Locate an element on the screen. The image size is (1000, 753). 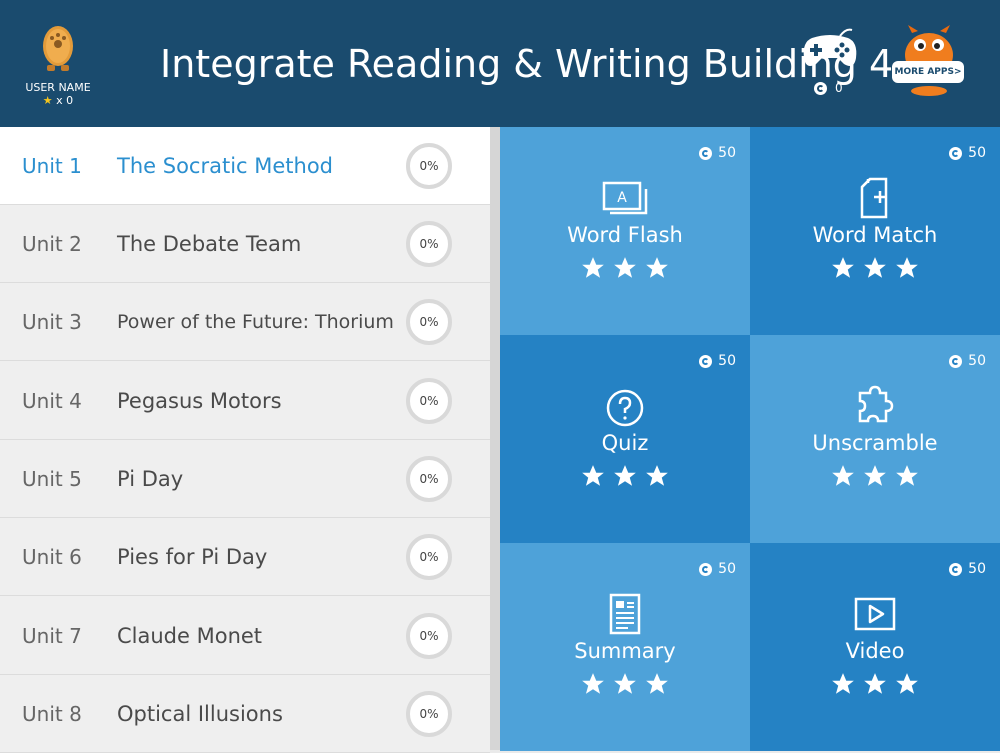
word-flash-icon: A is located at coordinates (625, 198).